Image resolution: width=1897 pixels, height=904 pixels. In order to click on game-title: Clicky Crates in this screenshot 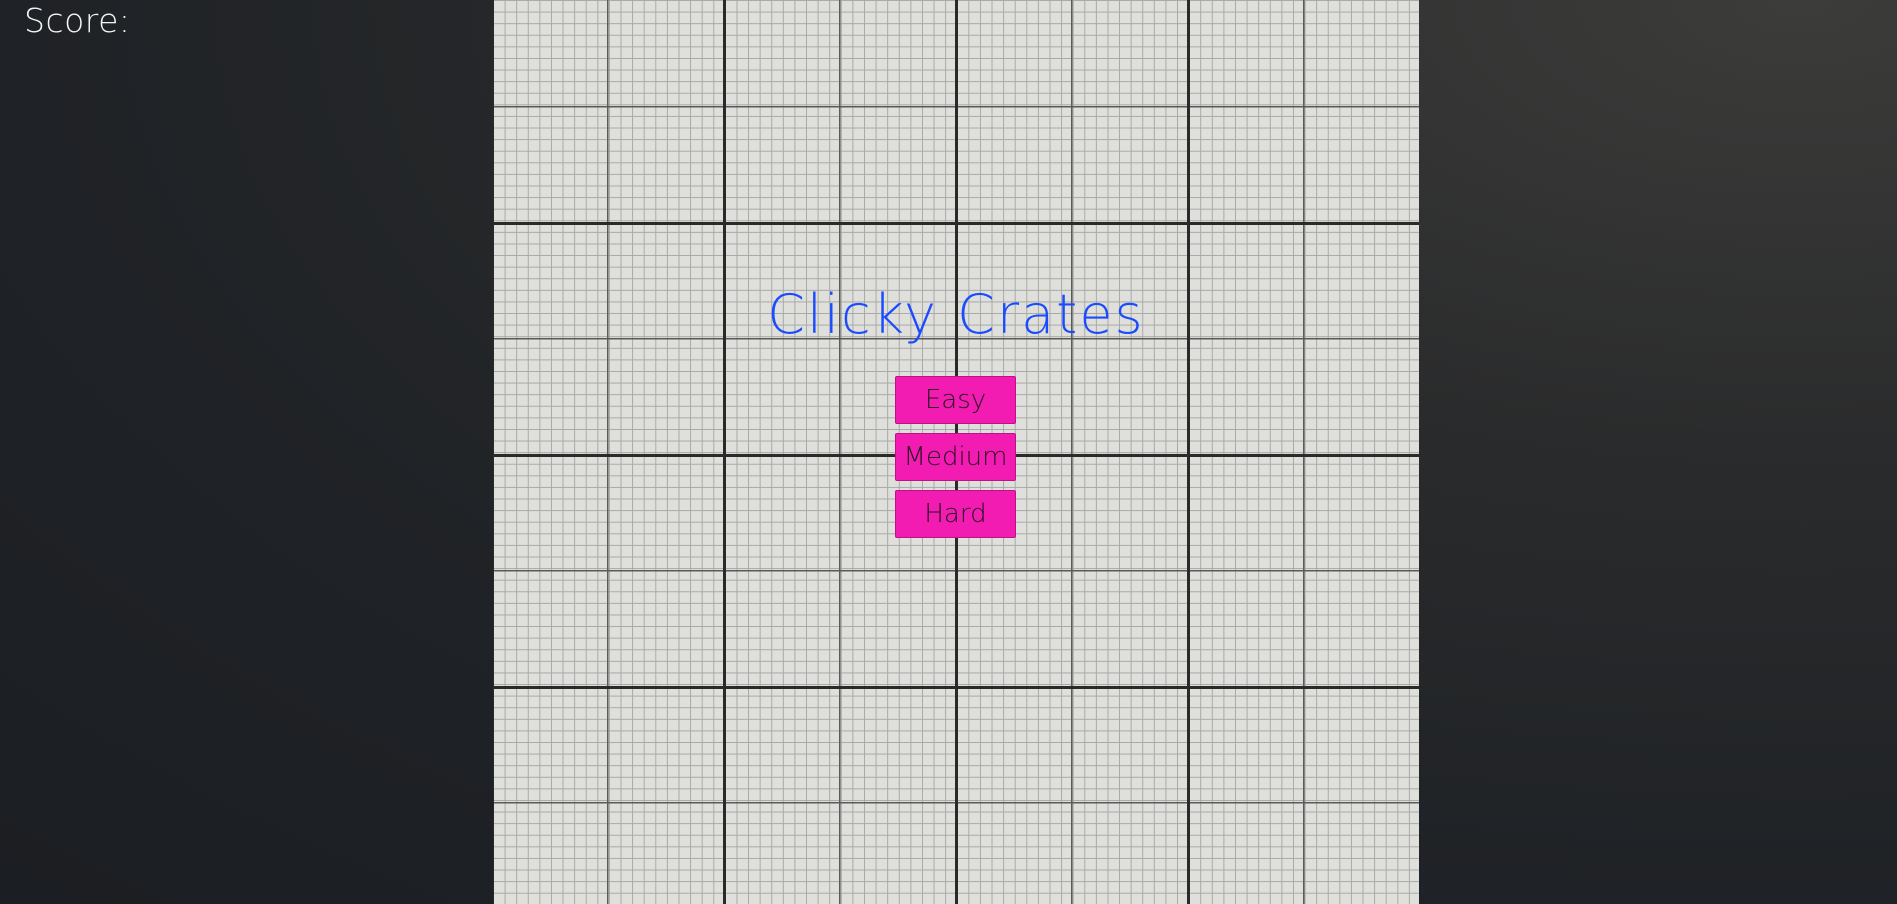, I will do `click(956, 314)`.